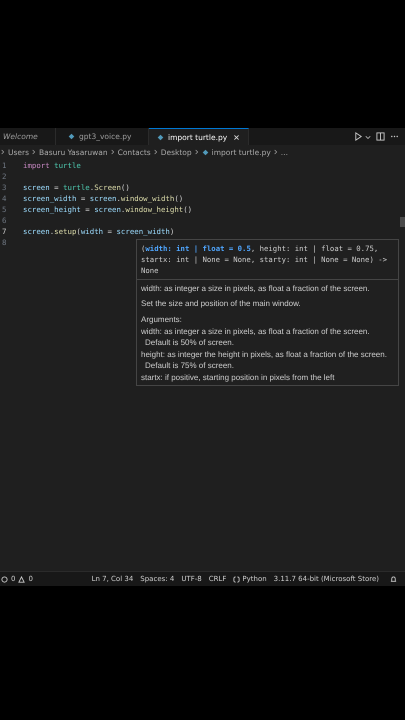 The width and height of the screenshot is (405, 720). What do you see at coordinates (256, 288) in the screenshot?
I see `doc-text: width: as integer a size in pixels, as float a fraction of the screen.` at bounding box center [256, 288].